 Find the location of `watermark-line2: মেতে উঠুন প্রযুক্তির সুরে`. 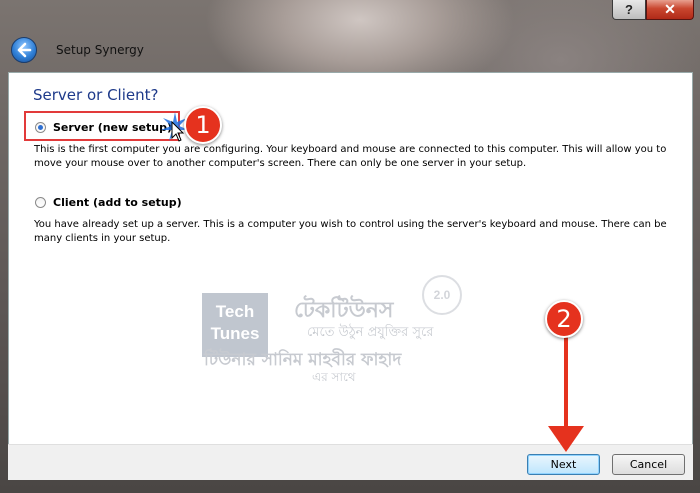

watermark-line2: মেতে উঠুন প্রযুক্তির সুরে is located at coordinates (370, 332).